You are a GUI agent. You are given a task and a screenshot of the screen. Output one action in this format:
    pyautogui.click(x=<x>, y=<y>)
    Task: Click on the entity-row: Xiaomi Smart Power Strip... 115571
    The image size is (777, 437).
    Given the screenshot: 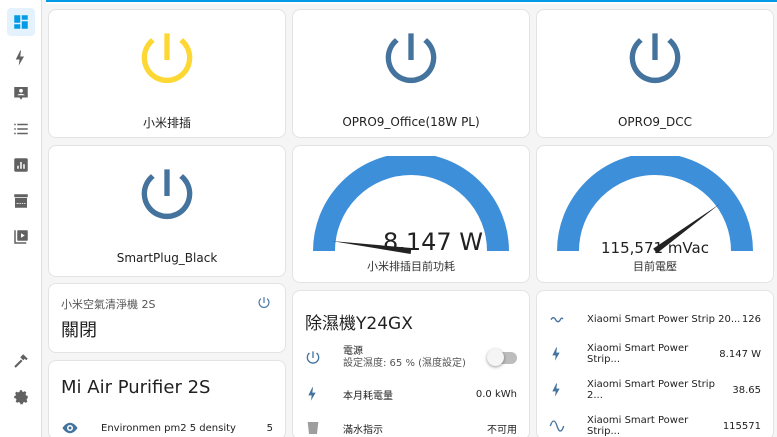 What is the action you would take?
    pyautogui.click(x=655, y=424)
    